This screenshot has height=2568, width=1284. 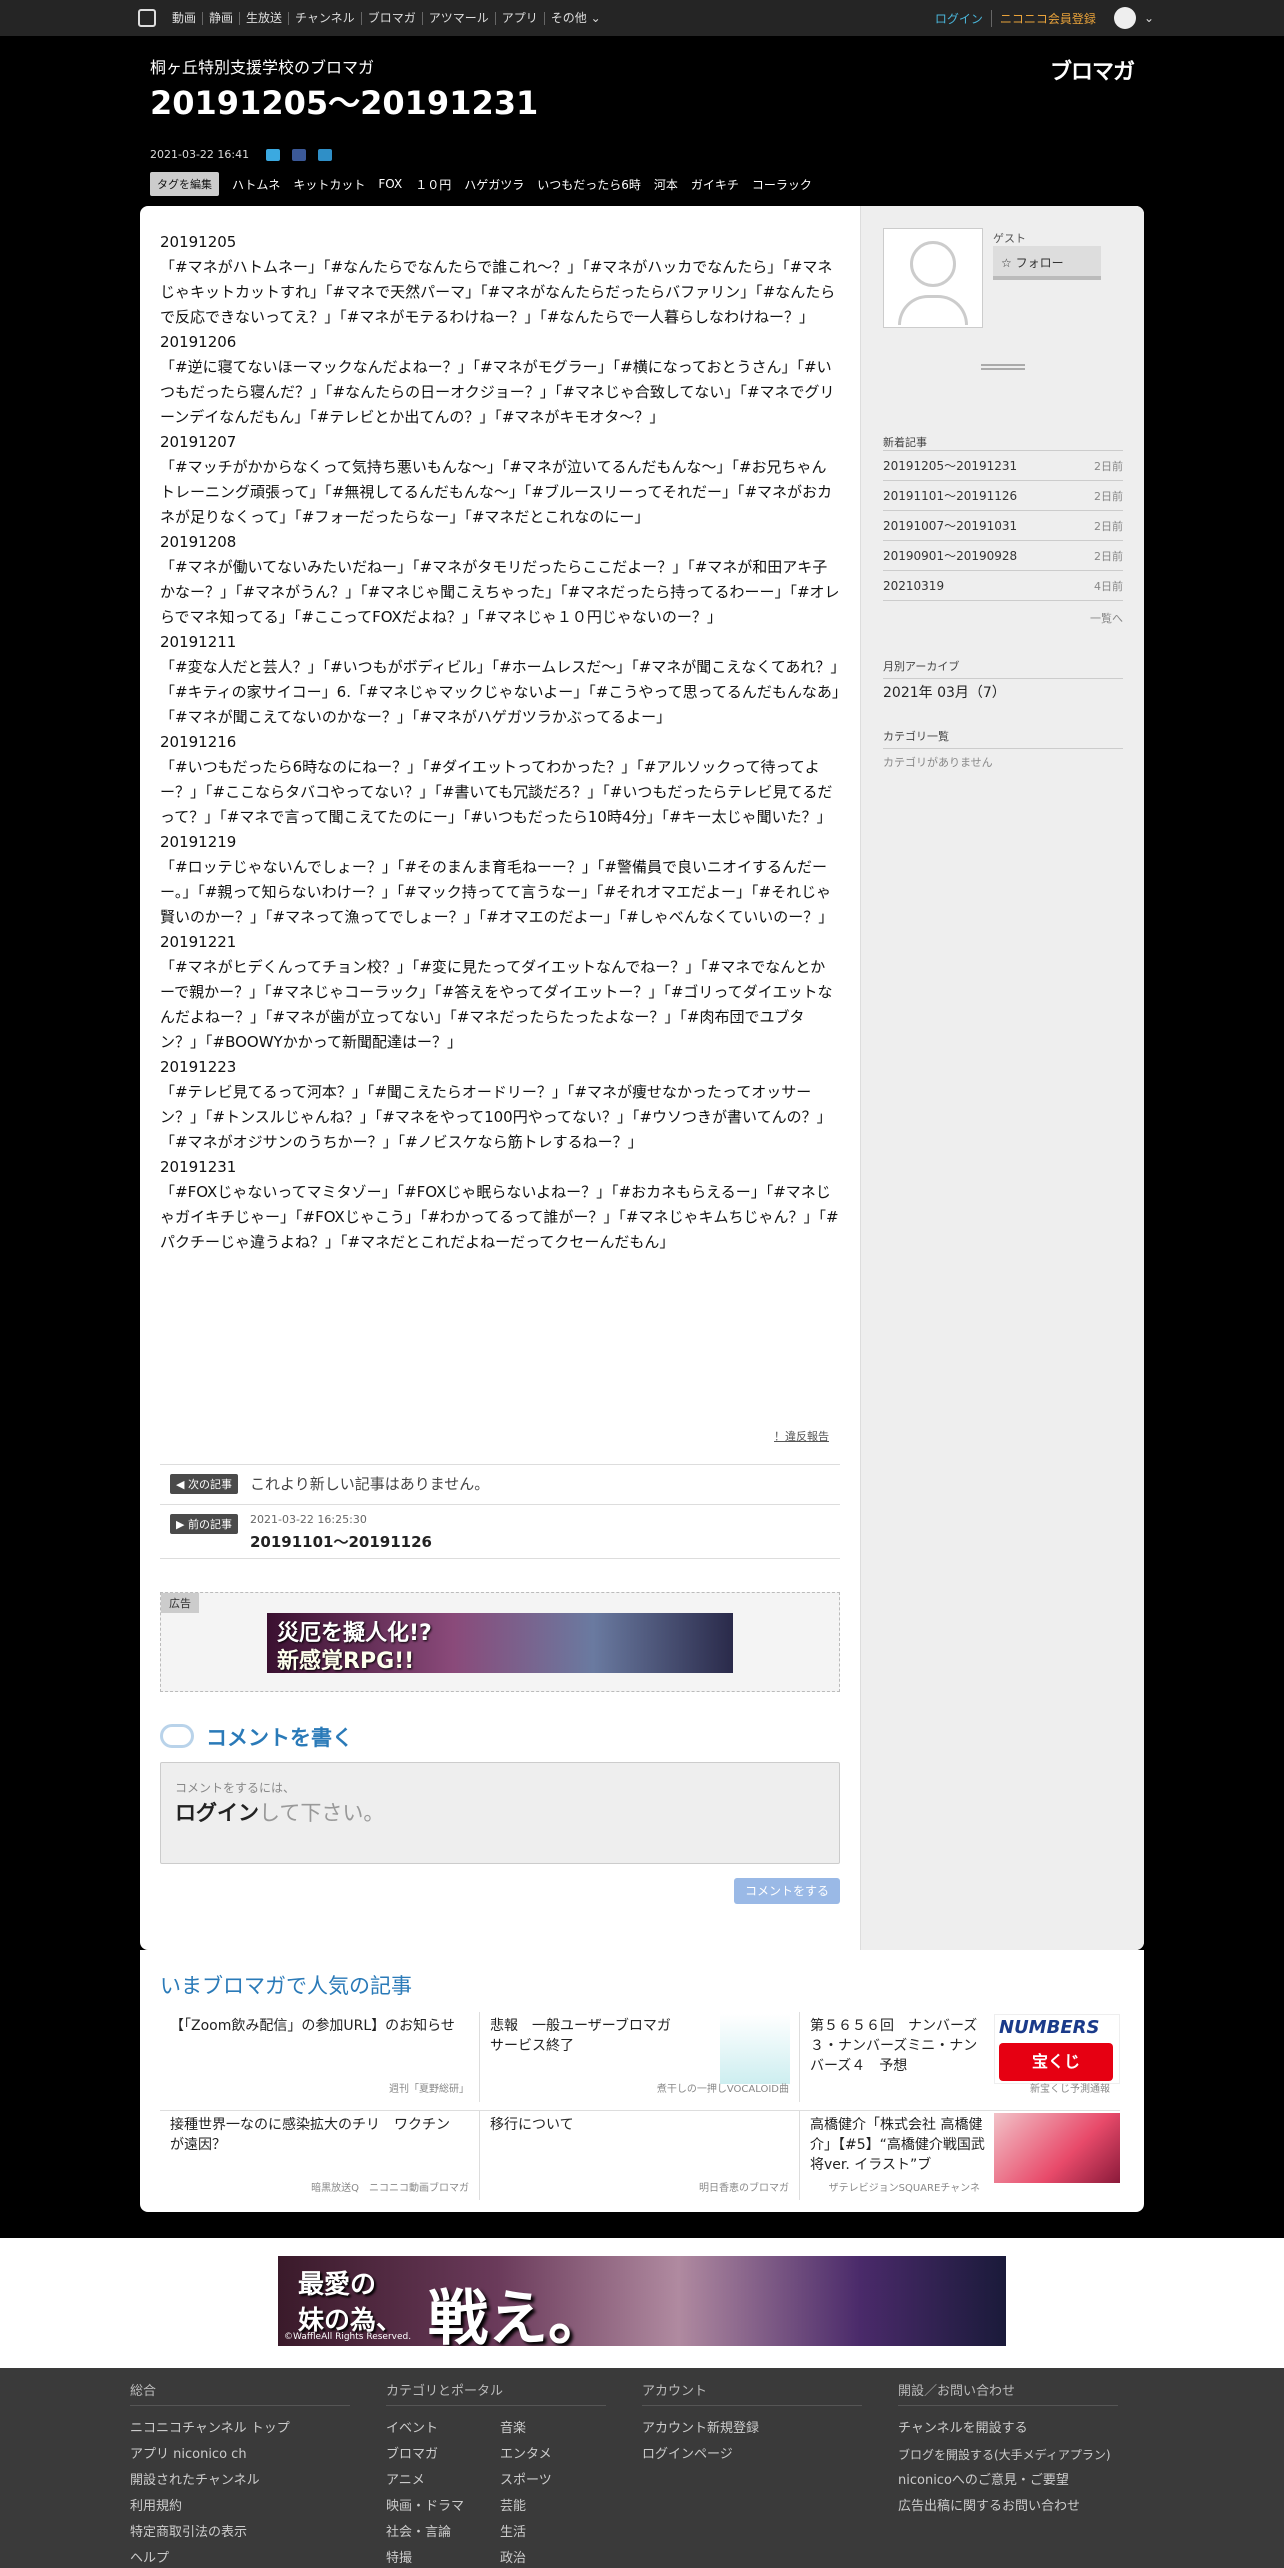 I want to click on footer-link: 映画・ドラマ, so click(x=425, y=2507).